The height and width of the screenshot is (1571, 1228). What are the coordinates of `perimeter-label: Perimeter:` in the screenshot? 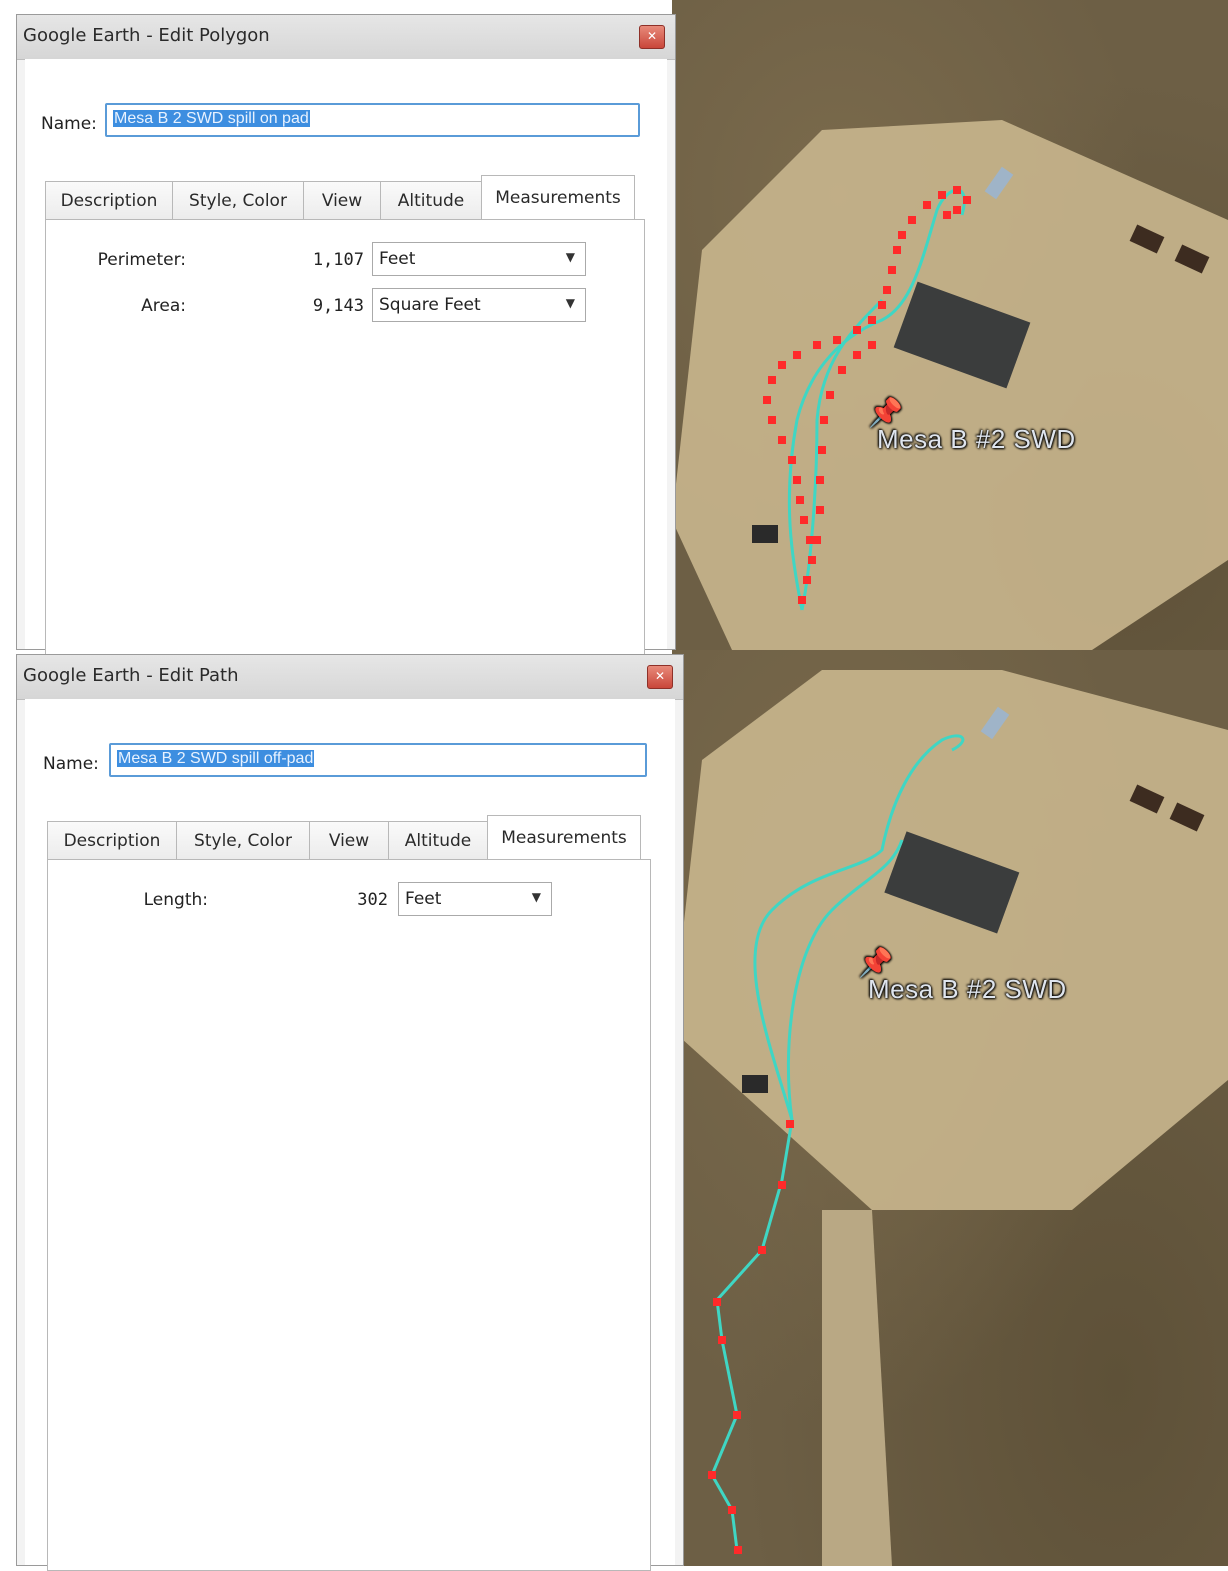 It's located at (141, 260).